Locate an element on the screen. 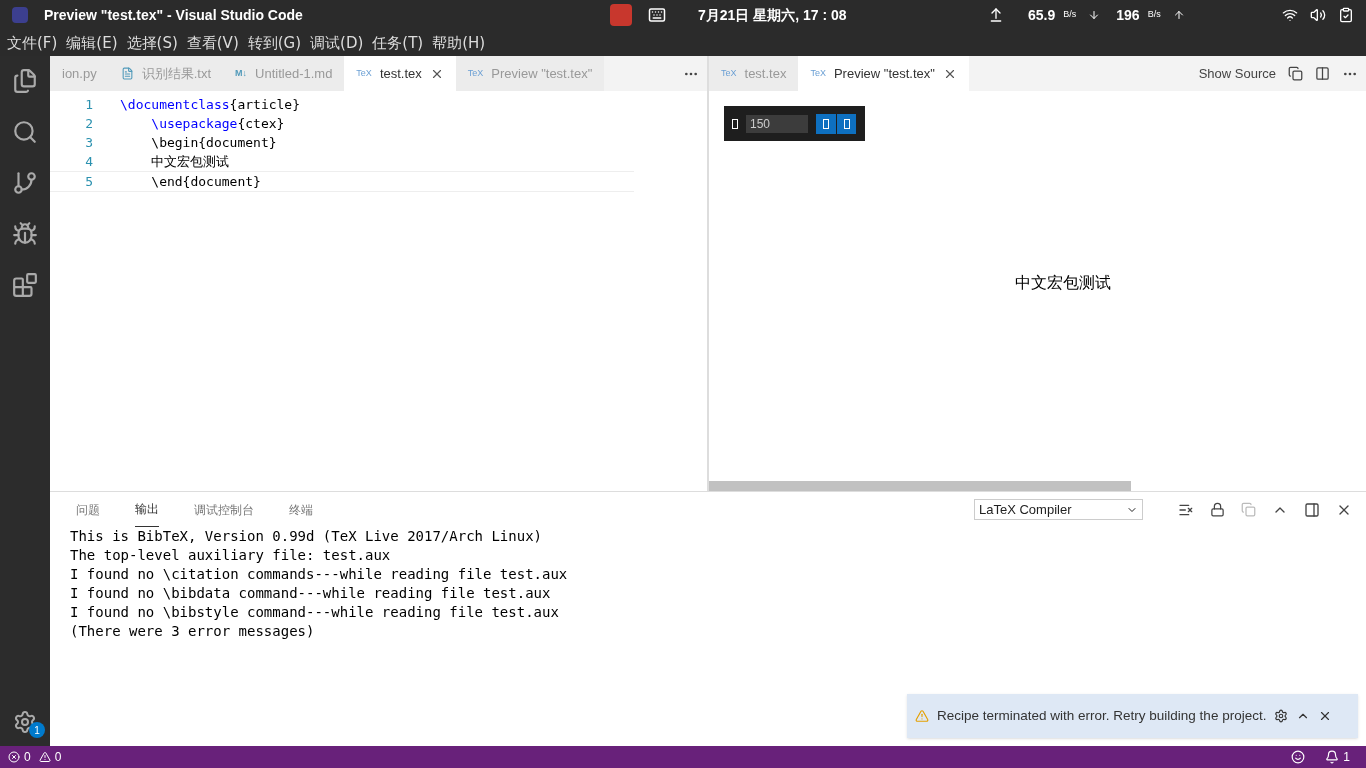  code-line: \usepackage{ctex} is located at coordinates (217, 124).